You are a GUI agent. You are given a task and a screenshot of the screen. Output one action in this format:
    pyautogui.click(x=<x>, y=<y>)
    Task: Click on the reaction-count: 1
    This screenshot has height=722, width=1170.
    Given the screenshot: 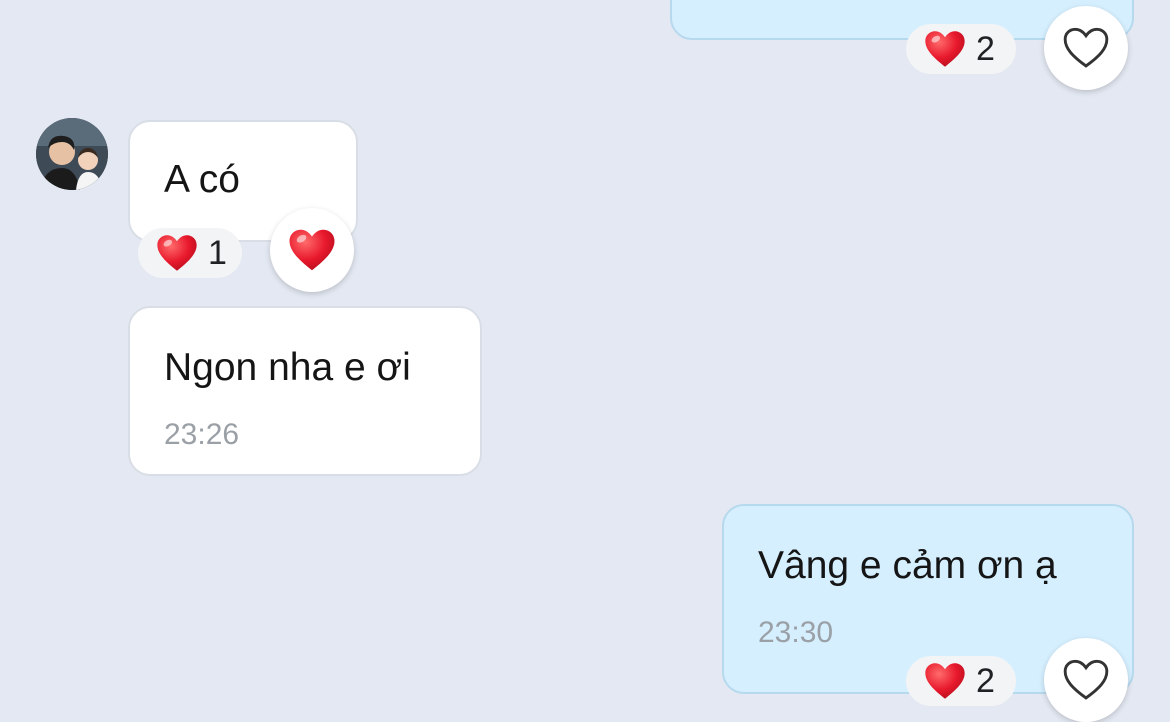 What is the action you would take?
    pyautogui.click(x=217, y=252)
    